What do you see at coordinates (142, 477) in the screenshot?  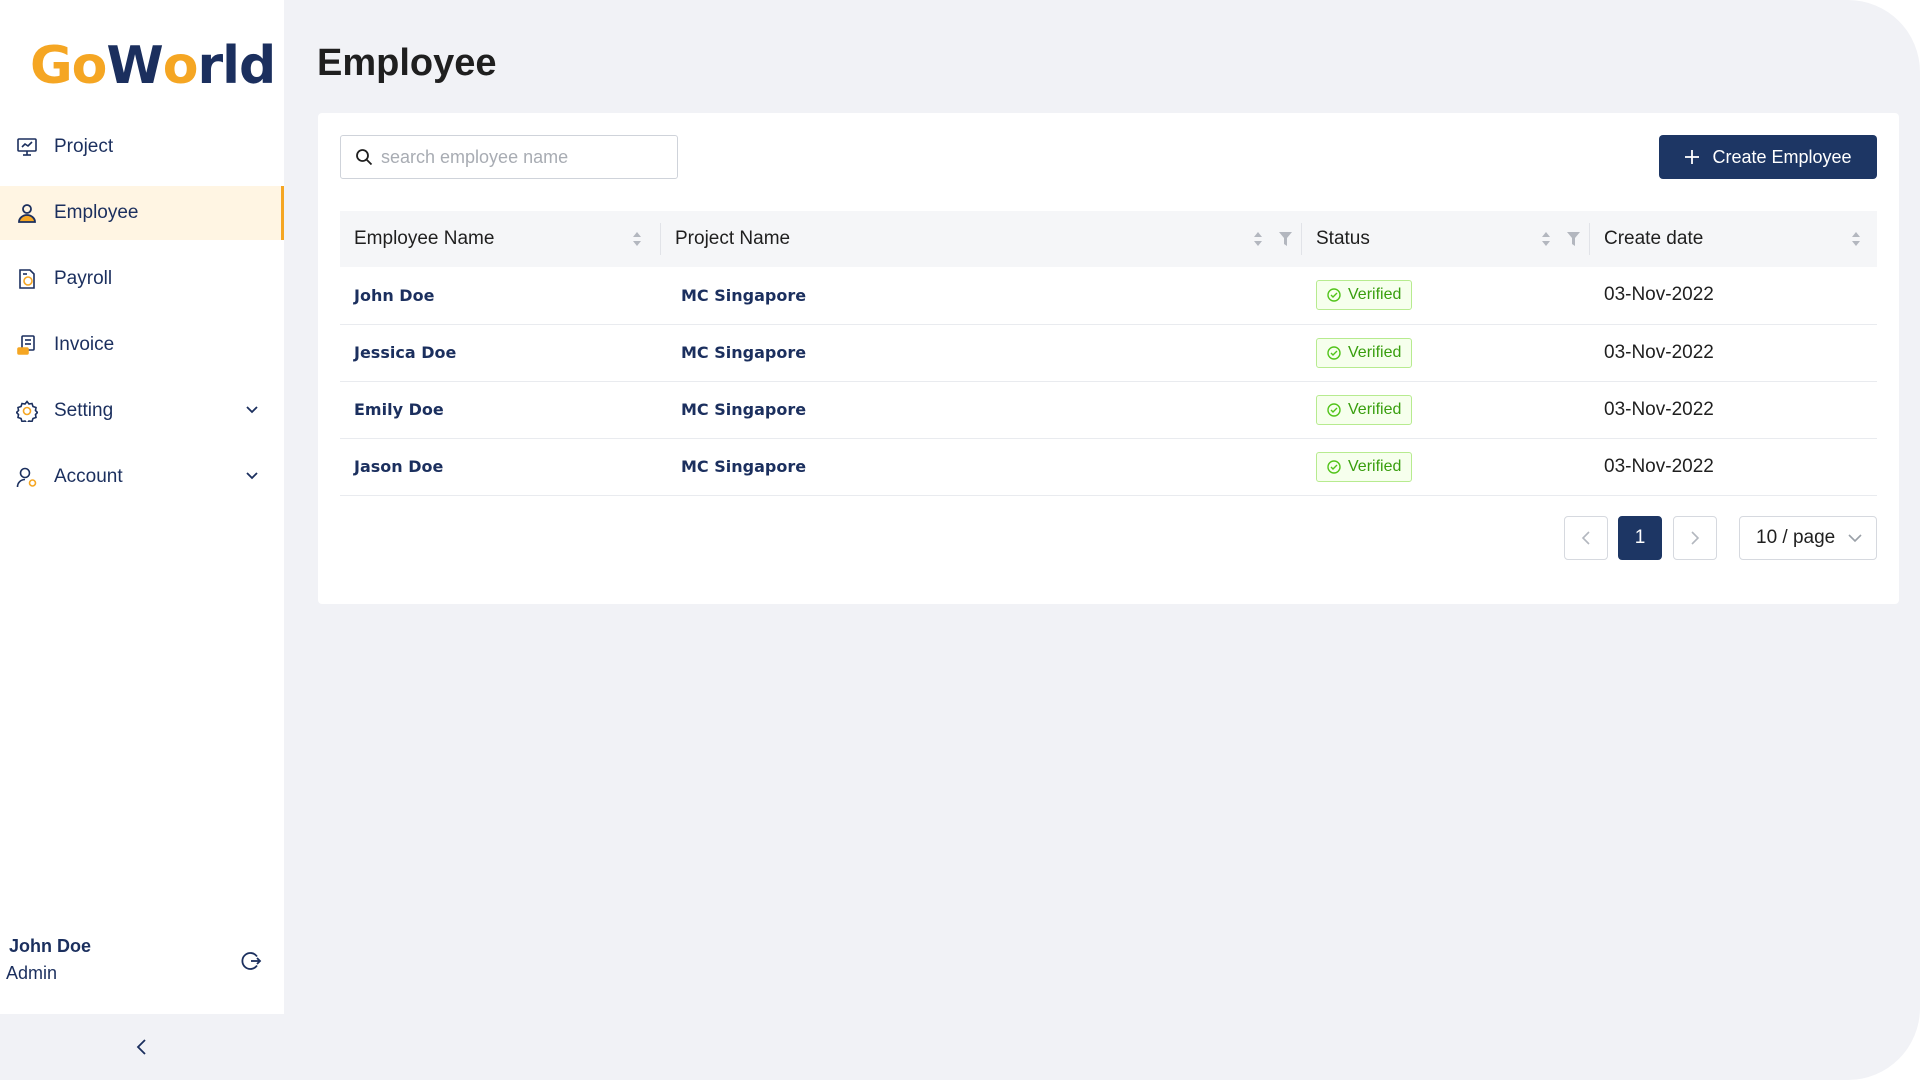 I see `sidebar-item-account: Account` at bounding box center [142, 477].